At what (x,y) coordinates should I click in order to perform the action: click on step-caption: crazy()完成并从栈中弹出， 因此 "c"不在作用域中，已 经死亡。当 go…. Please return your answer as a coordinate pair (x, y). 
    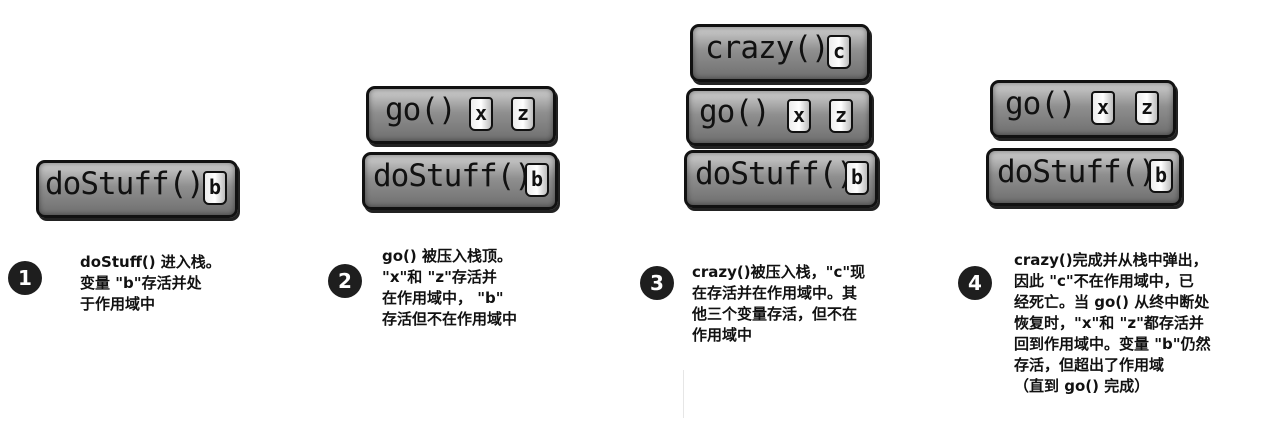
    Looking at the image, I should click on (1112, 323).